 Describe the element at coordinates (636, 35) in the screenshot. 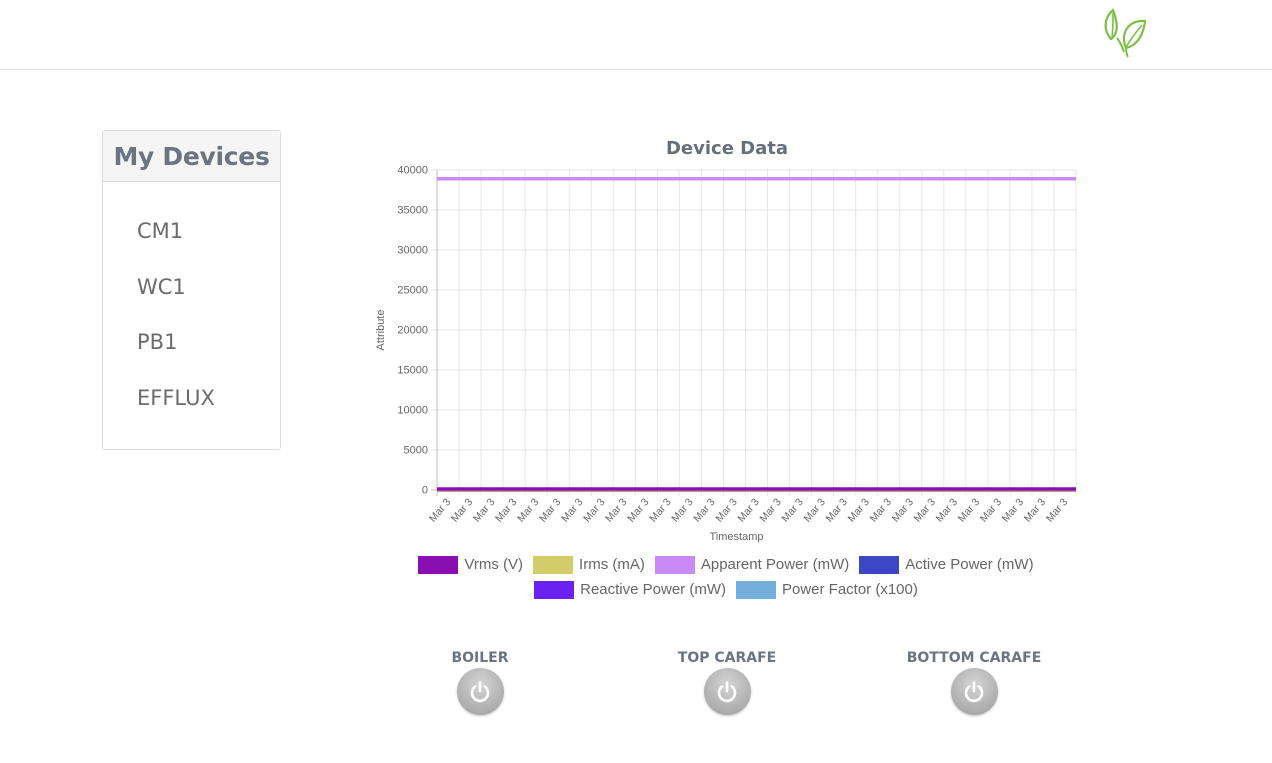

I see `top-navbar` at that location.